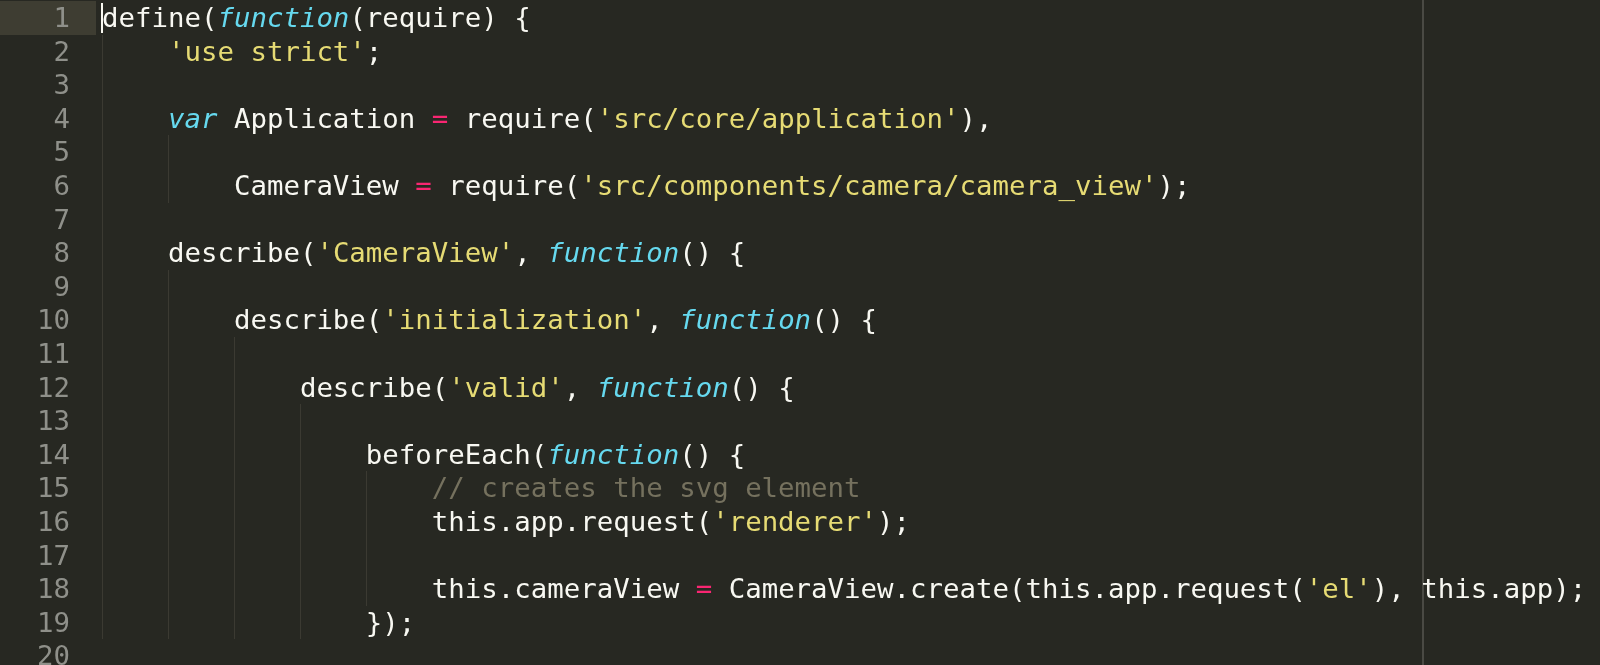 The width and height of the screenshot is (1600, 665). What do you see at coordinates (546, 387) in the screenshot?
I see `code-line: describe('valid', function() {` at bounding box center [546, 387].